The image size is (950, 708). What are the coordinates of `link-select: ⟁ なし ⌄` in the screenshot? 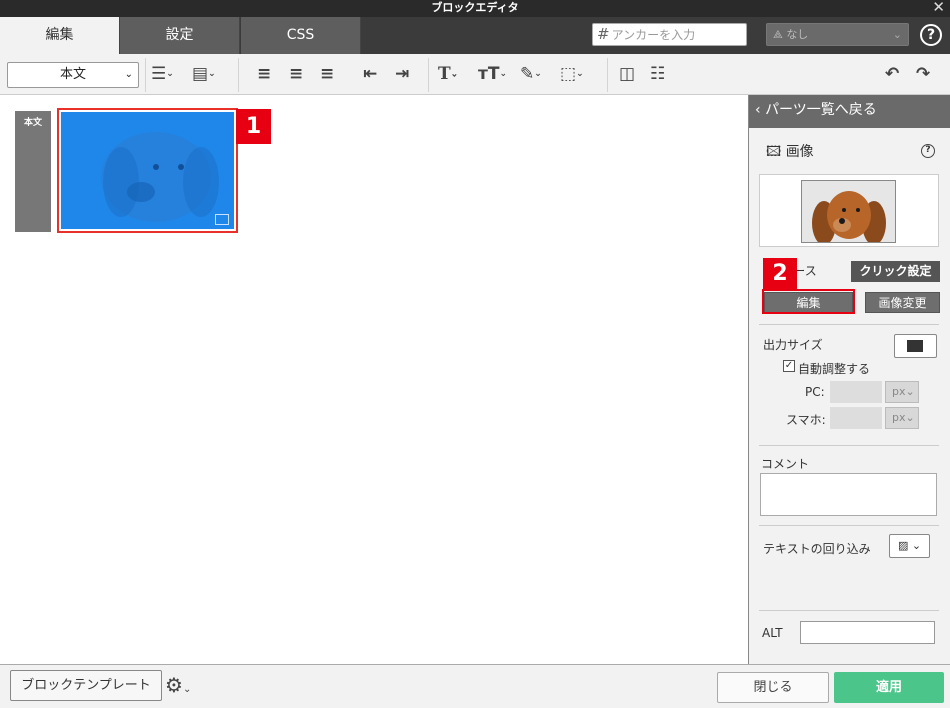 It's located at (837, 34).